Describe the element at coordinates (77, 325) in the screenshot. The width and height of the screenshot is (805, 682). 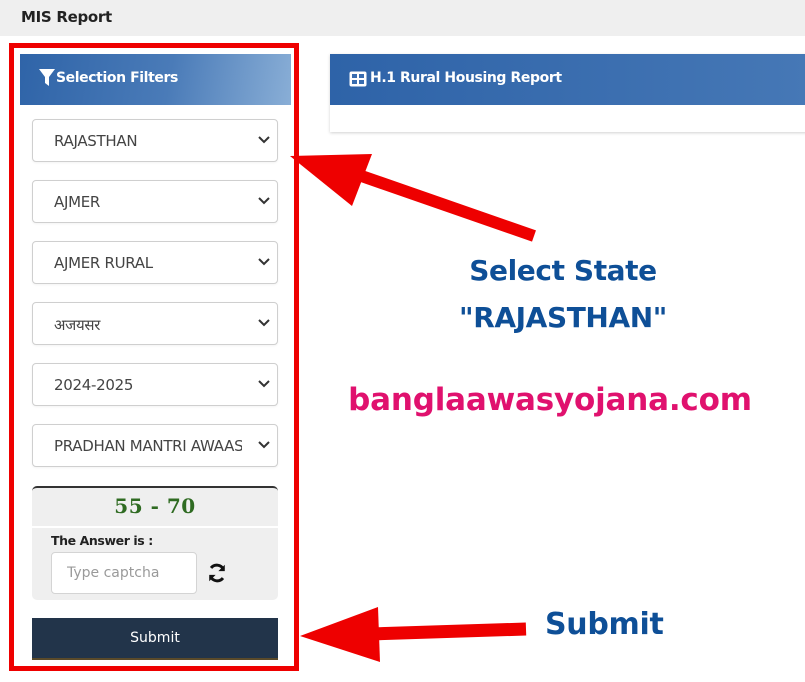
I see `gram-panchayat-select-value: अजयसर` at that location.